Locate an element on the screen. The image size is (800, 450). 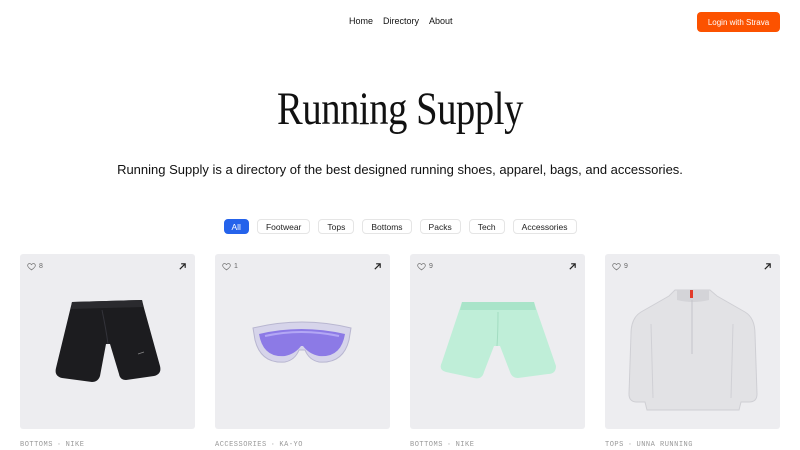
grey-half-zip-jacket-image is located at coordinates (693, 350).